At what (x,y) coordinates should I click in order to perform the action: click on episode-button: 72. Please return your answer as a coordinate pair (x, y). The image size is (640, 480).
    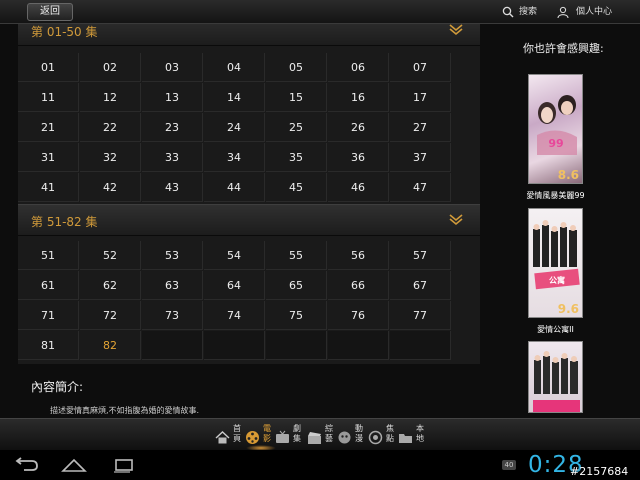
    Looking at the image, I should click on (110, 315).